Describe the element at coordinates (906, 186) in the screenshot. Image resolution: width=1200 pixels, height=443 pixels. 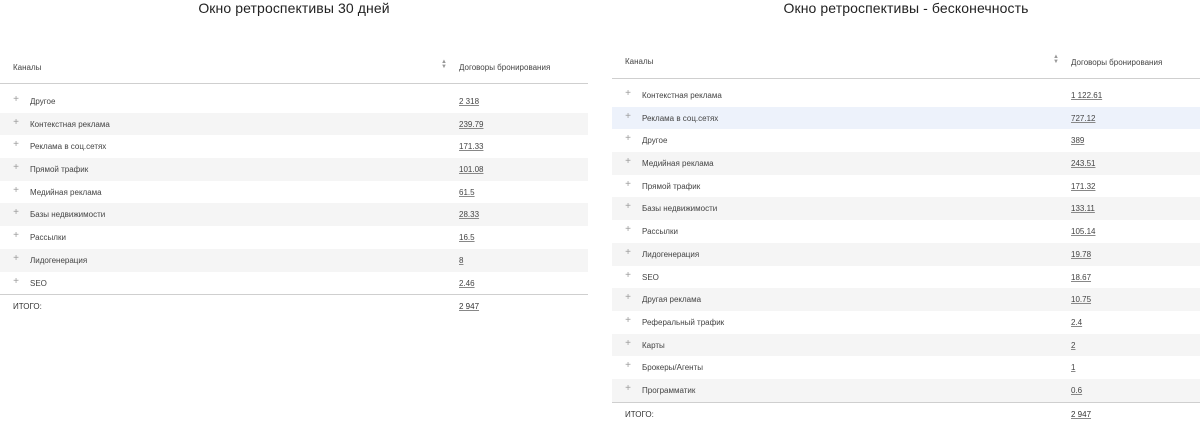
I see `table-row: + Прямой трафик 171.32` at that location.